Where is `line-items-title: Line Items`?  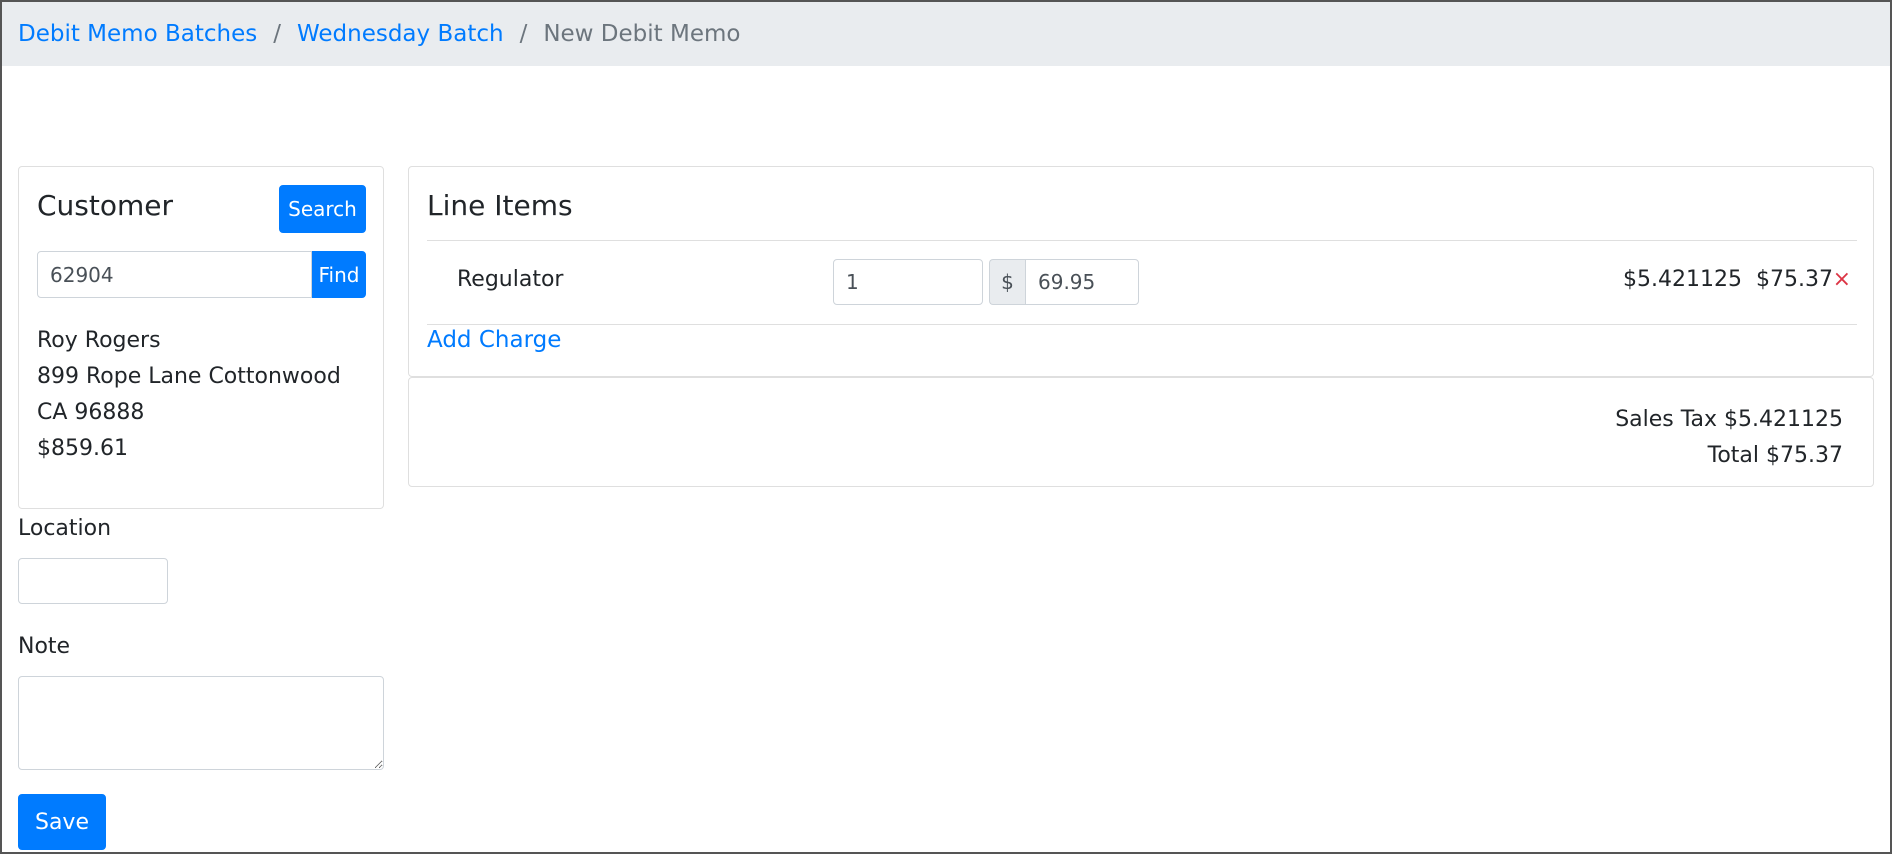 line-items-title: Line Items is located at coordinates (500, 205).